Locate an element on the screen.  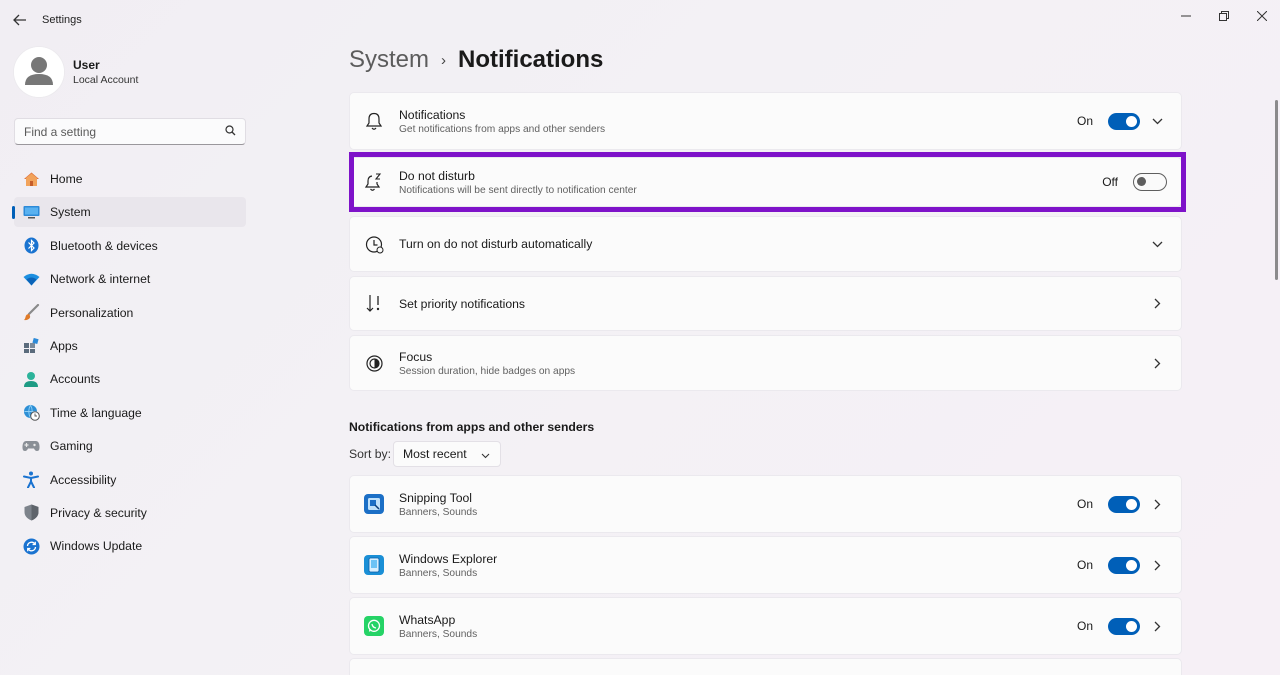
search-input is located at coordinates (124, 131).